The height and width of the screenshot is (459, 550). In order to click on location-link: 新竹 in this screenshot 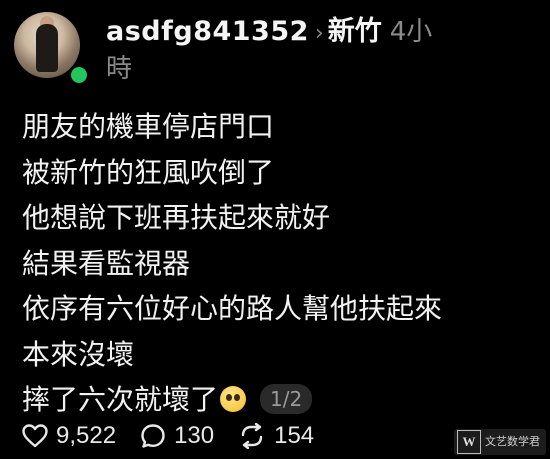, I will do `click(355, 31)`.